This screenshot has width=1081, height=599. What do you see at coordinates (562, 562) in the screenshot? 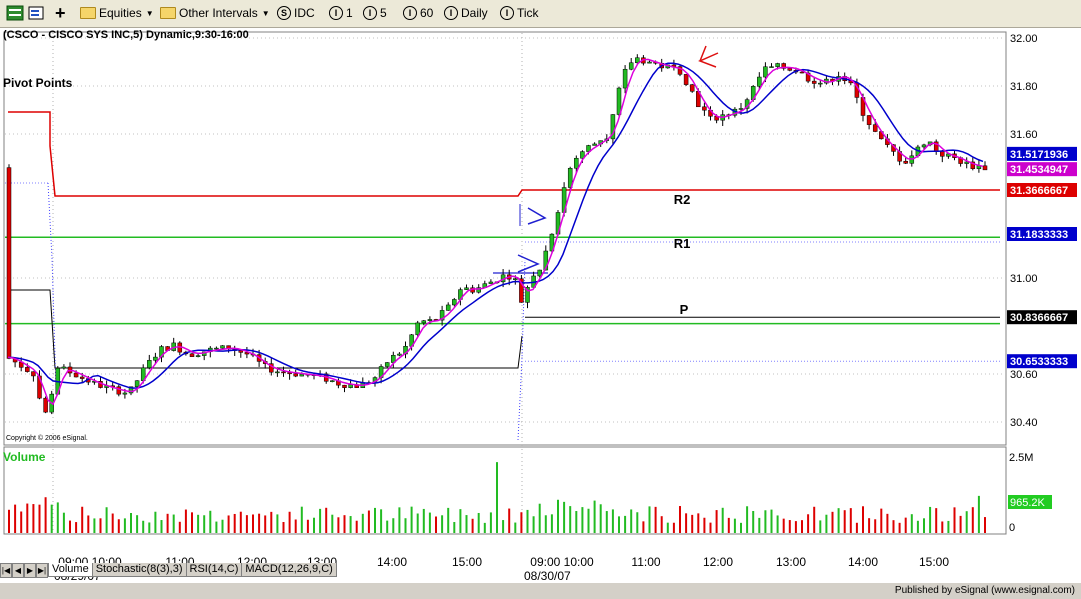
I see `time-tick-label: 09:00 10:00` at bounding box center [562, 562].